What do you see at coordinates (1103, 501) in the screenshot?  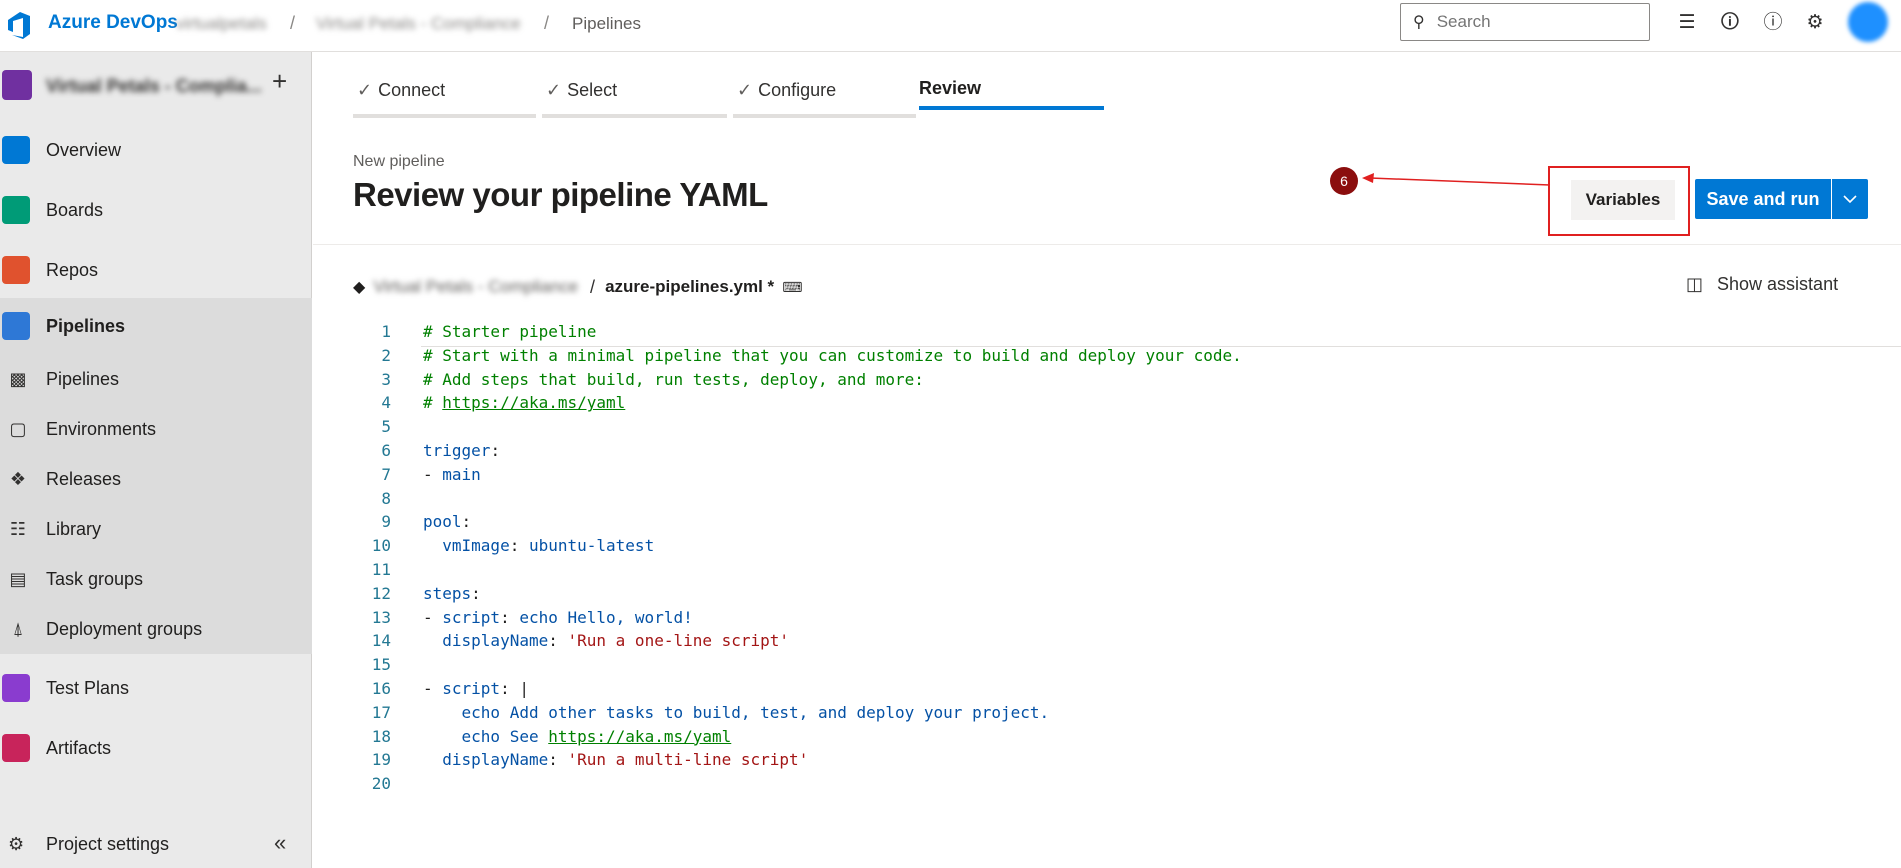 I see `code-line: 8` at bounding box center [1103, 501].